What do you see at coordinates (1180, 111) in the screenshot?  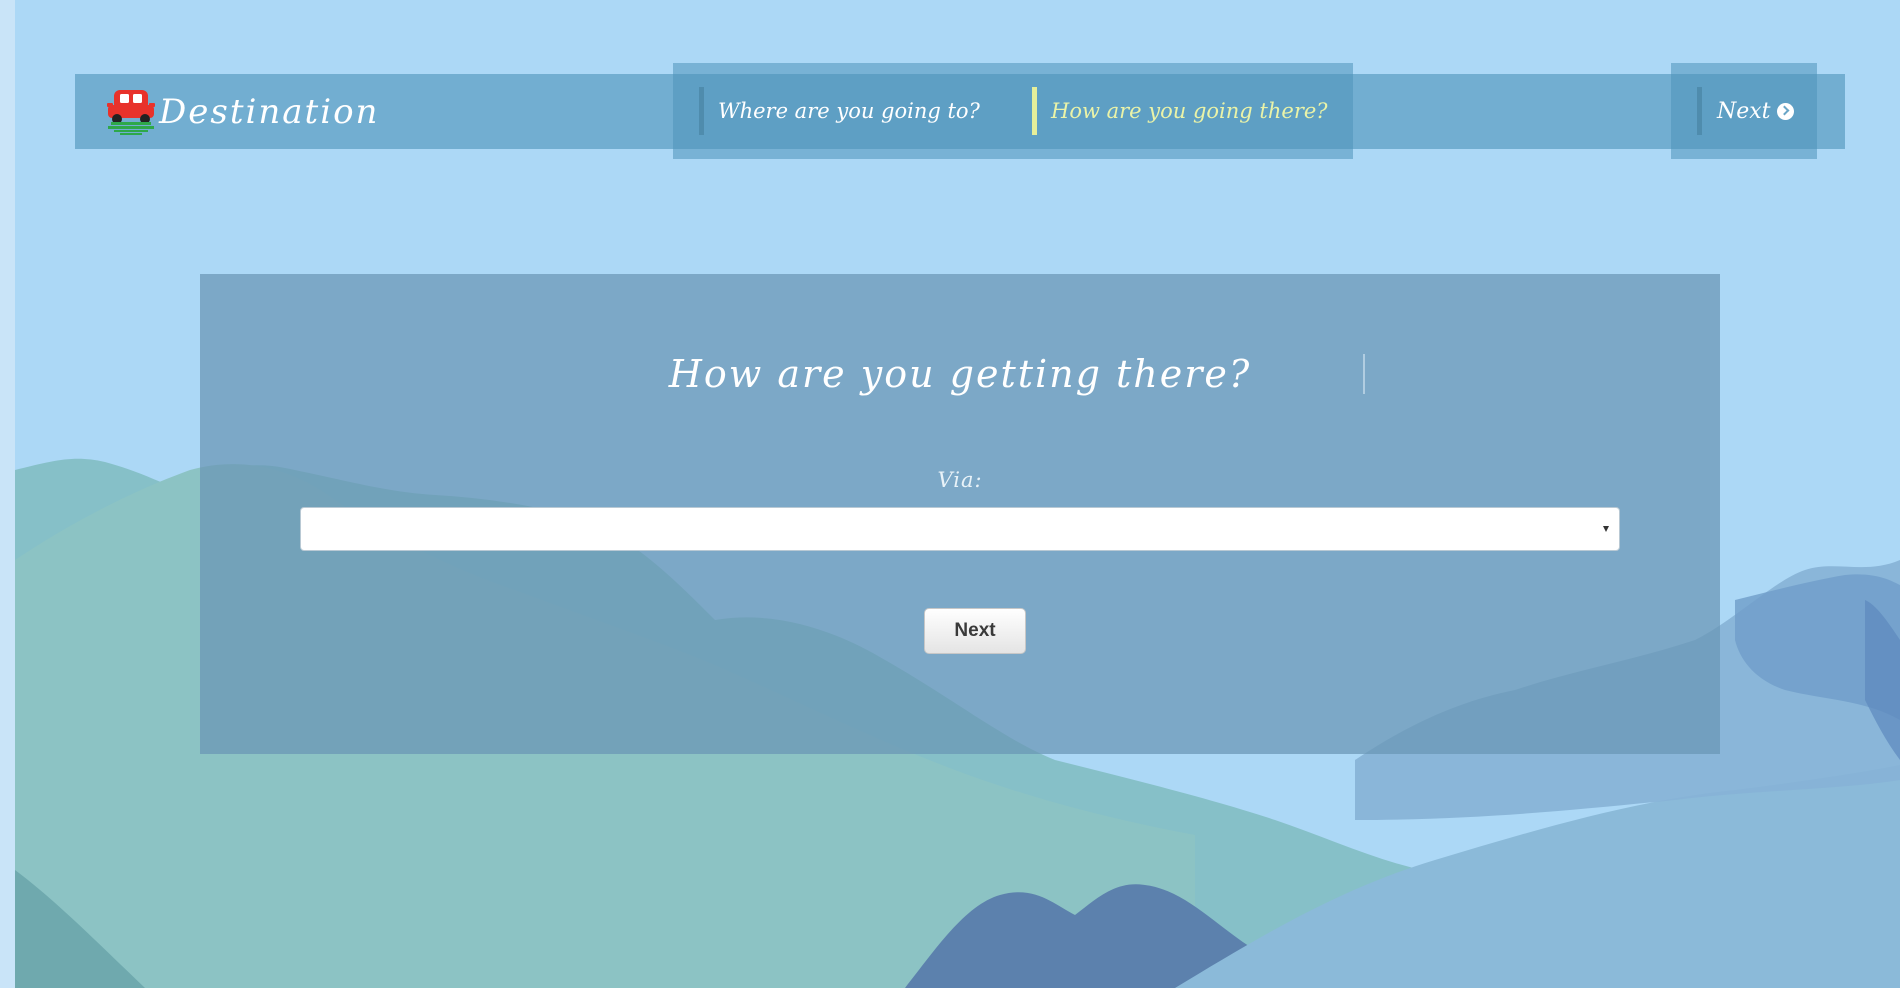 I see `step-how-going-active: How are you going there?` at bounding box center [1180, 111].